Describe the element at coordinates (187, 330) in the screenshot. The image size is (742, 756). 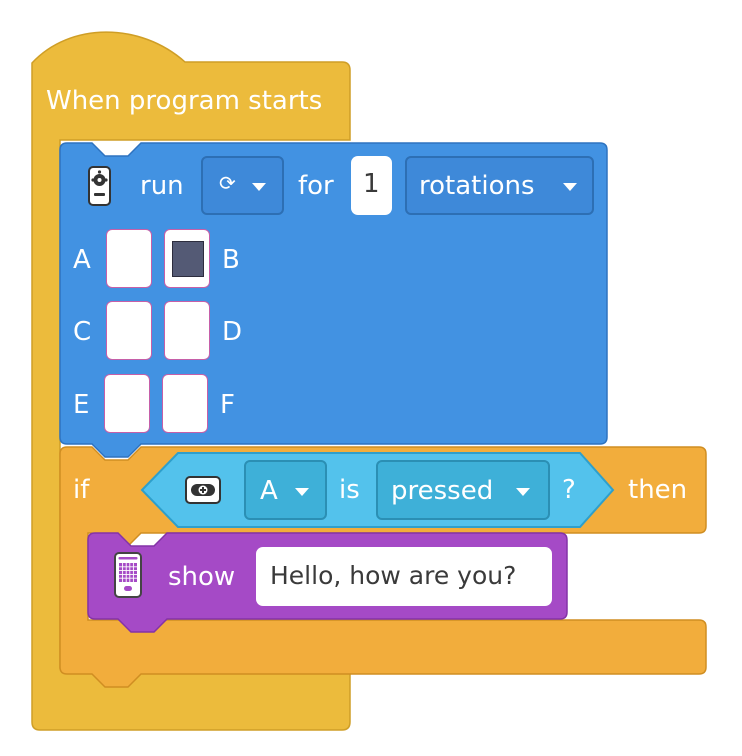
I see `port-d-toggle` at that location.